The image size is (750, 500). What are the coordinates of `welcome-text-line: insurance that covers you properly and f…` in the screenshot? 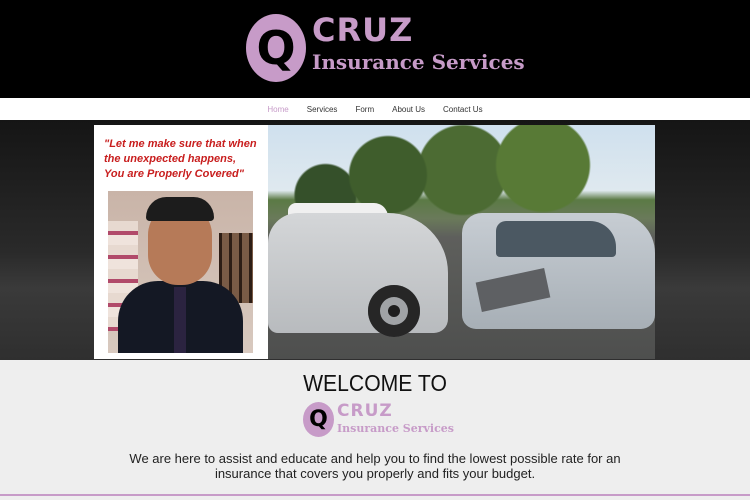 It's located at (375, 473).